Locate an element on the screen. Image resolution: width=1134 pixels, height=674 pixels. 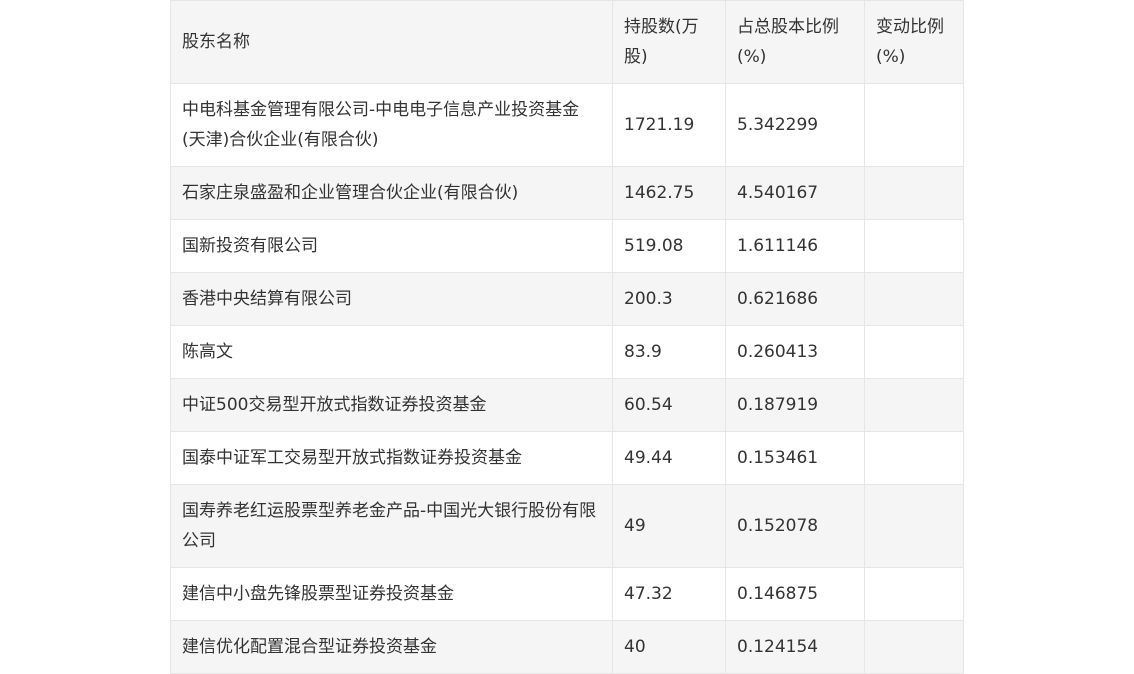
table-row: 陈高文 83.9 0.260413 is located at coordinates (567, 352).